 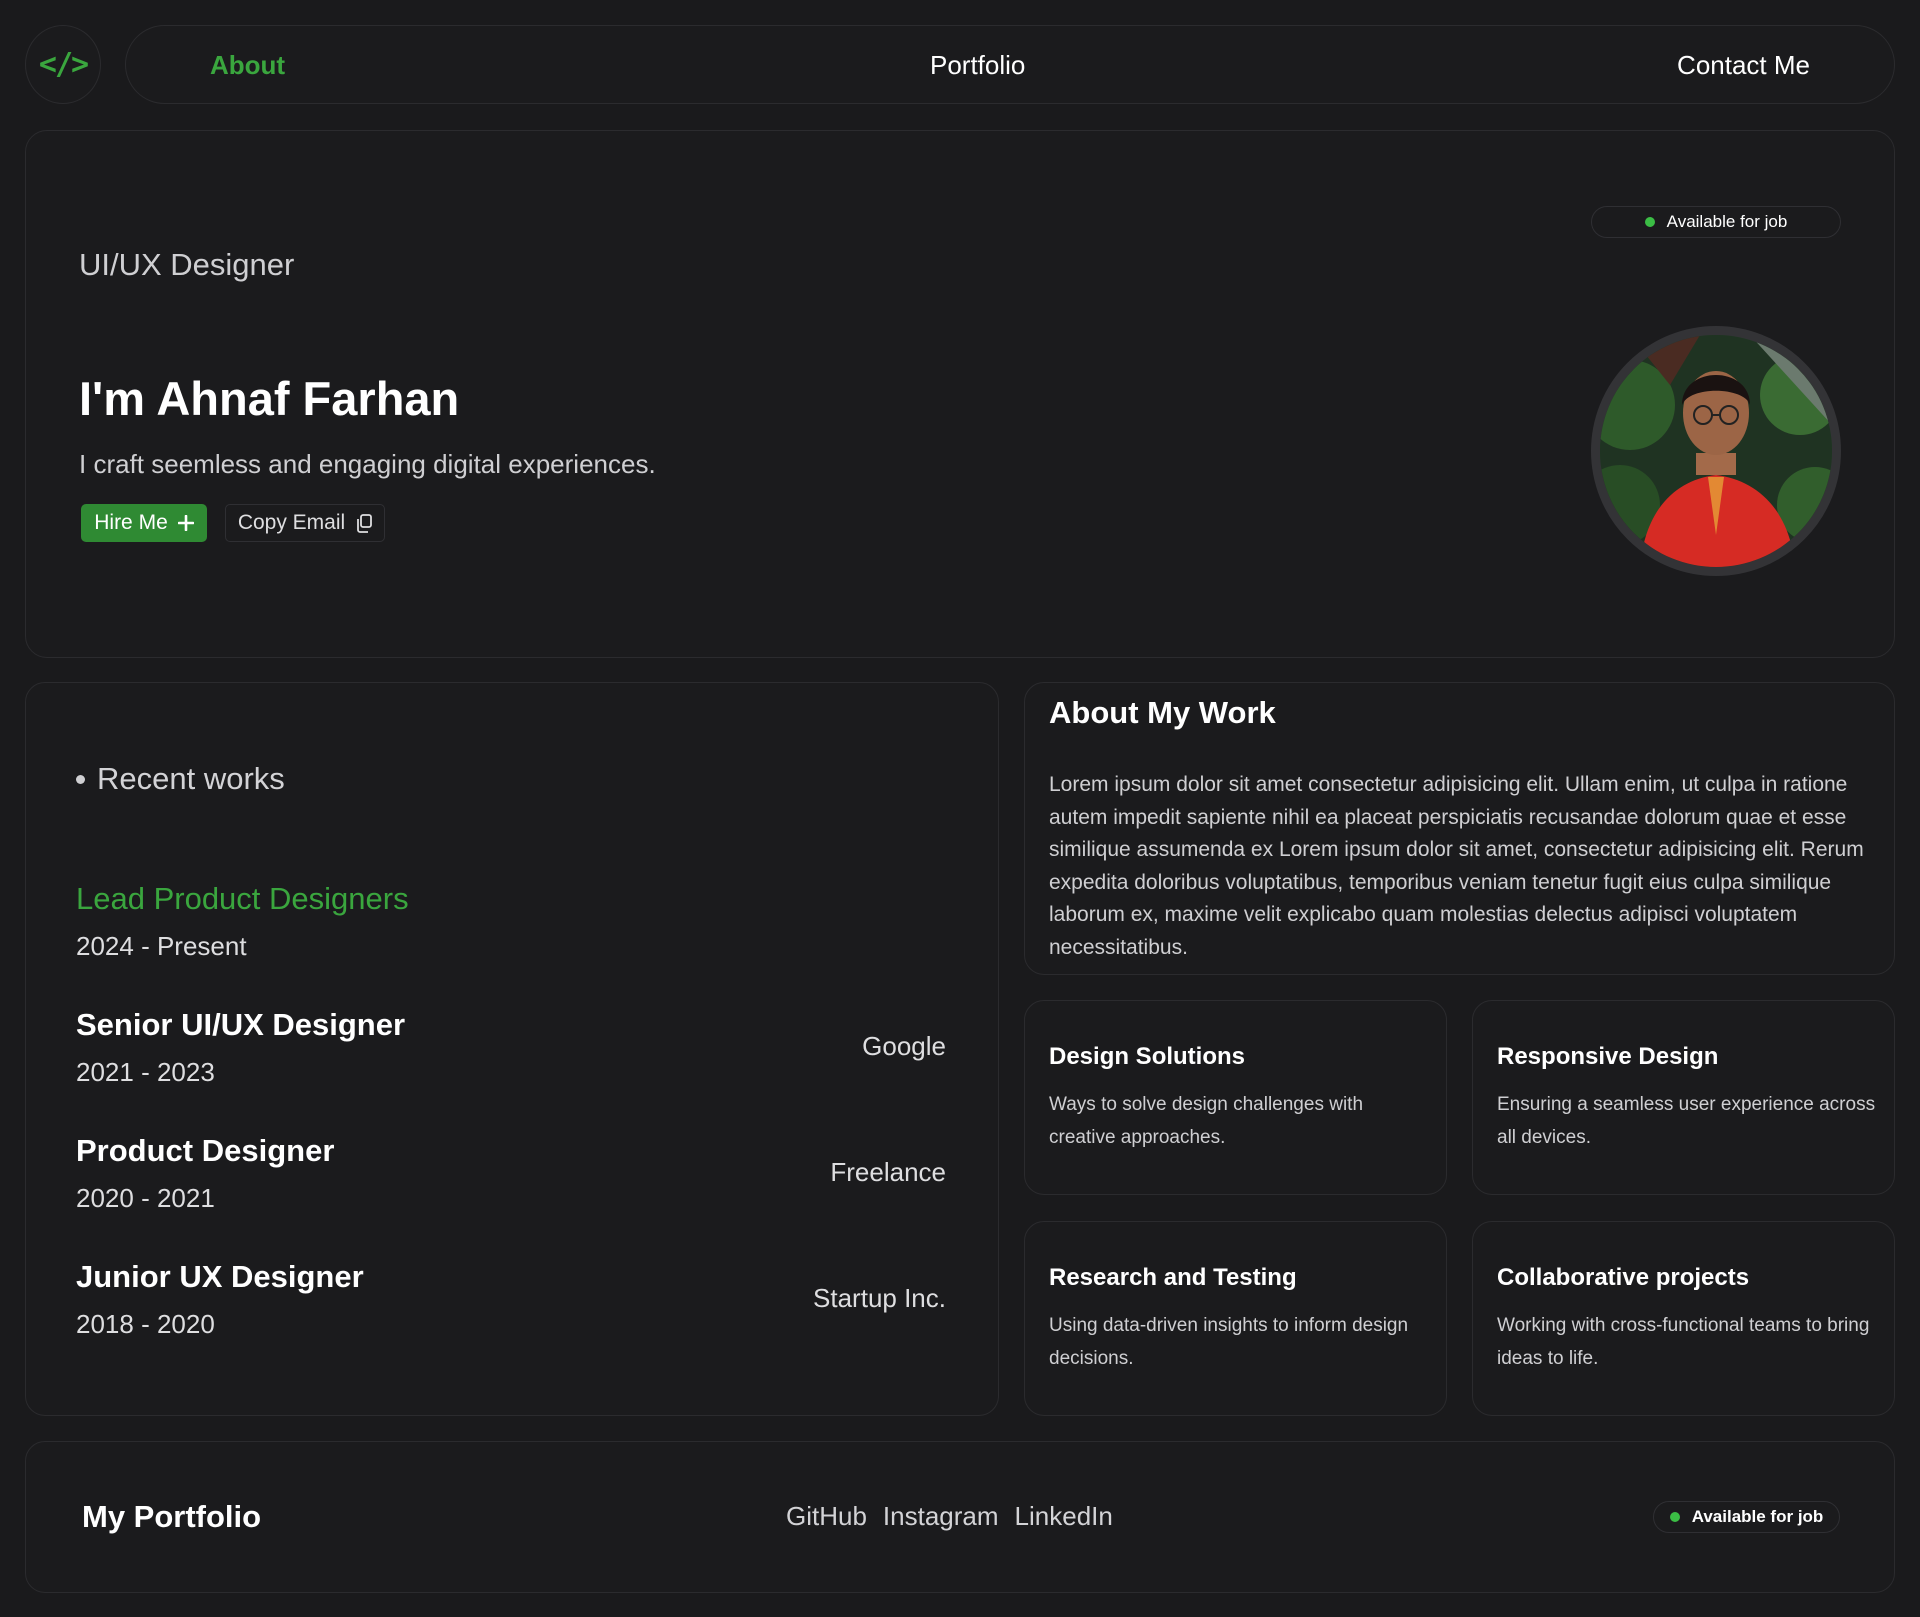 What do you see at coordinates (888, 1172) in the screenshot?
I see `work-company: Freelance` at bounding box center [888, 1172].